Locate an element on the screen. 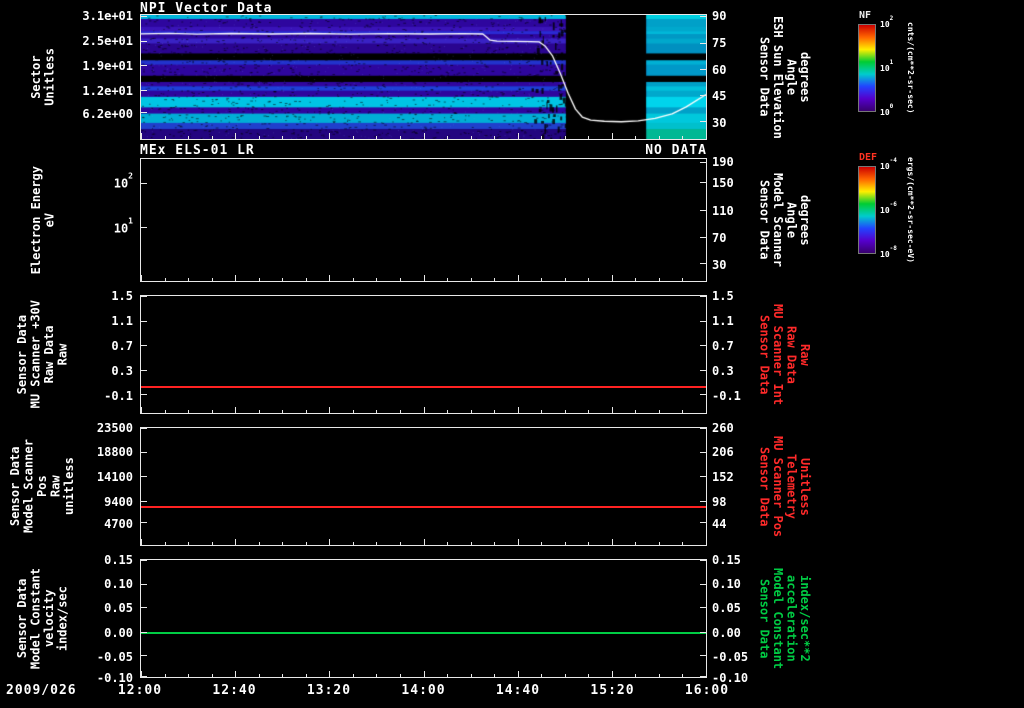 This screenshot has height=708, width=1024. right-axis-title-container: Sensor Data MU Scanner Int Raw Data Raw is located at coordinates (784, 354).